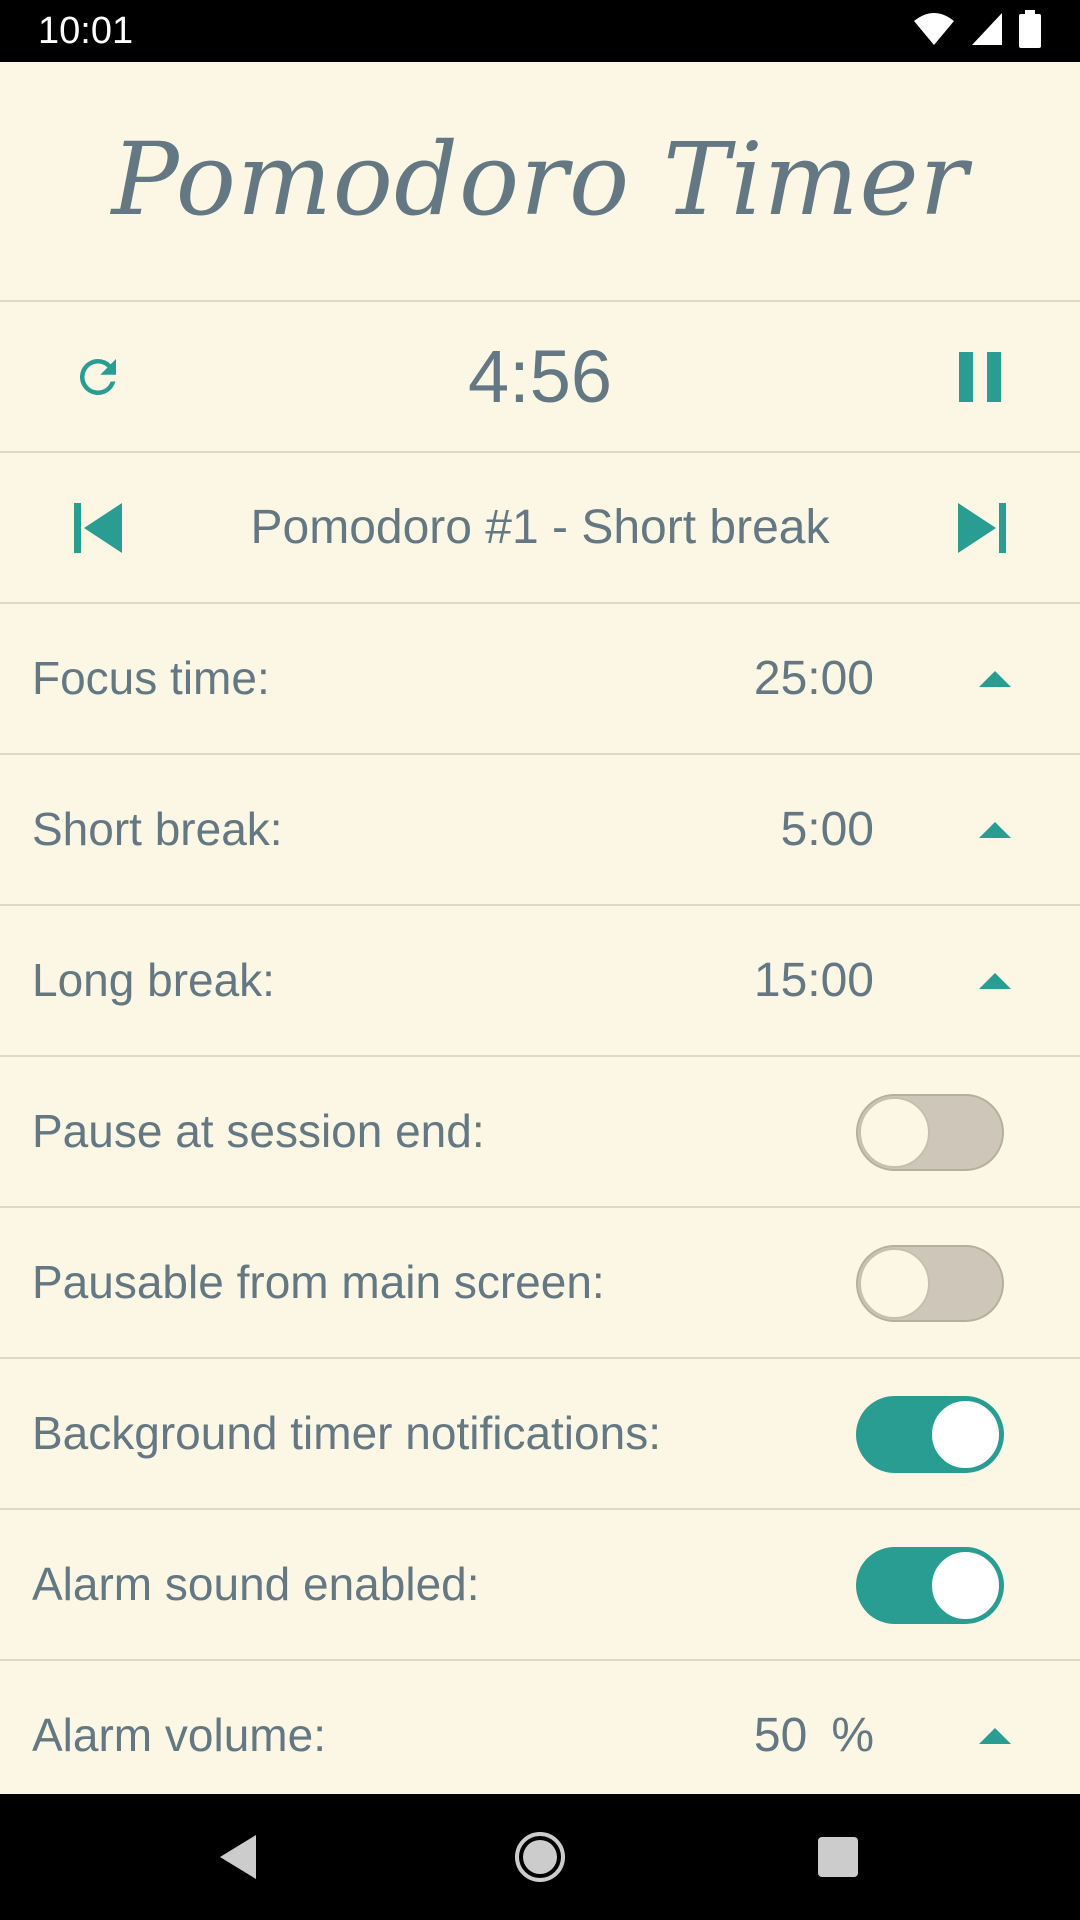  I want to click on back-icon, so click(238, 1857).